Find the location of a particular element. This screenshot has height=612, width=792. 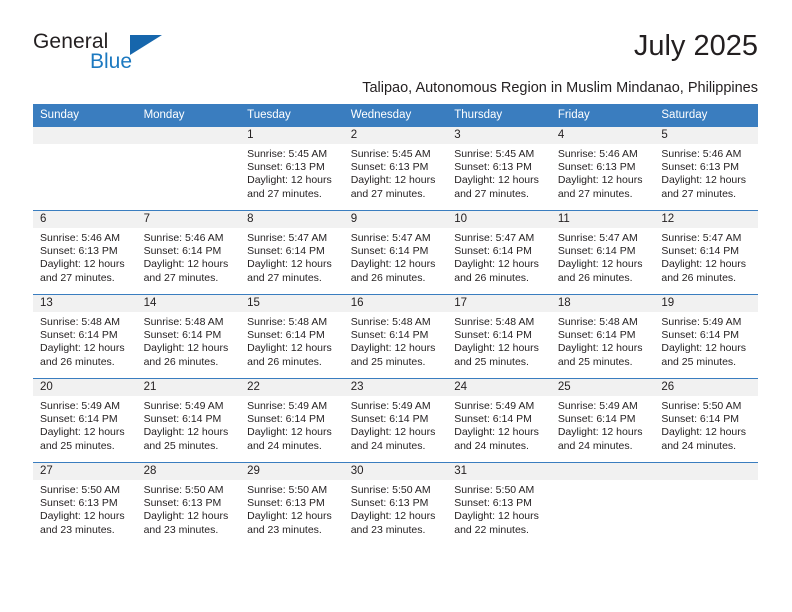

day-number: 9 is located at coordinates (395, 219).